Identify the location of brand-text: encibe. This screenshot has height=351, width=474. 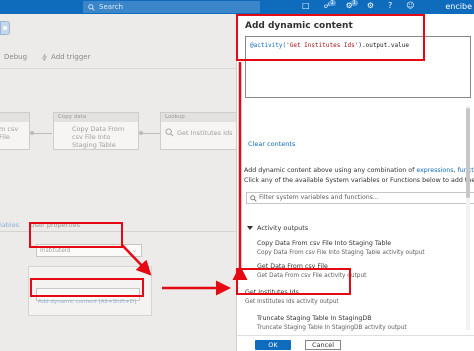
(458, 6).